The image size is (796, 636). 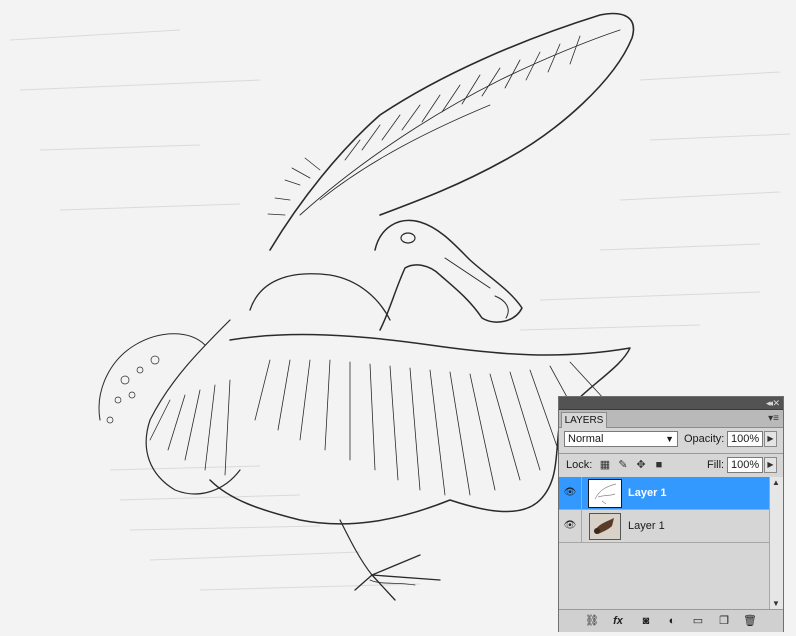 I want to click on layer-thumbnail-sketch, so click(x=605, y=493).